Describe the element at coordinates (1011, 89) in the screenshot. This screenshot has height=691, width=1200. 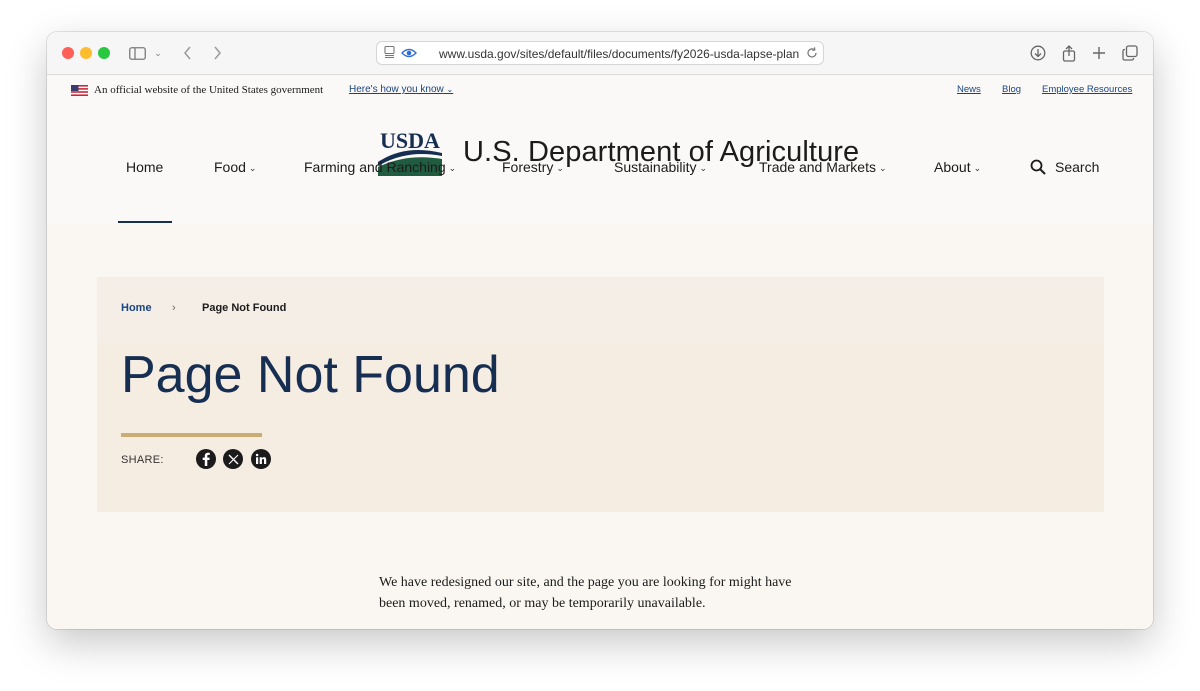
I see `blog-link: Blog` at that location.